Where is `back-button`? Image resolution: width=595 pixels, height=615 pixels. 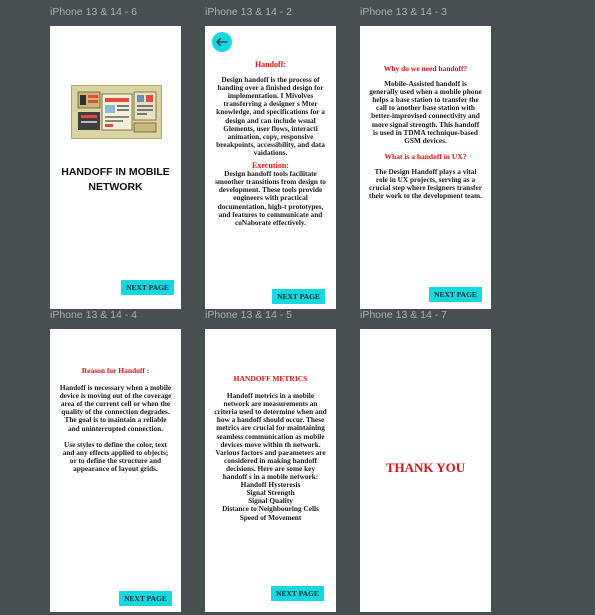
back-button is located at coordinates (222, 42).